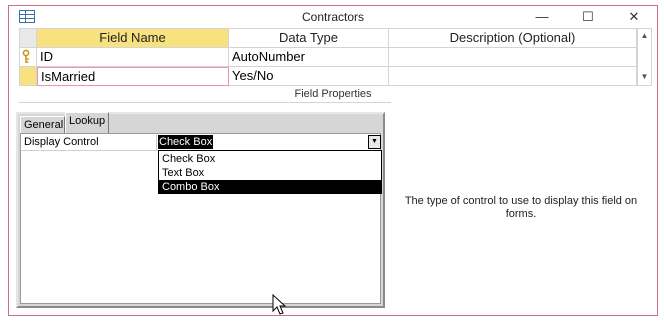 This screenshot has height=322, width=664. I want to click on title-bar: Contractors — ☐ ✕, so click(333, 17).